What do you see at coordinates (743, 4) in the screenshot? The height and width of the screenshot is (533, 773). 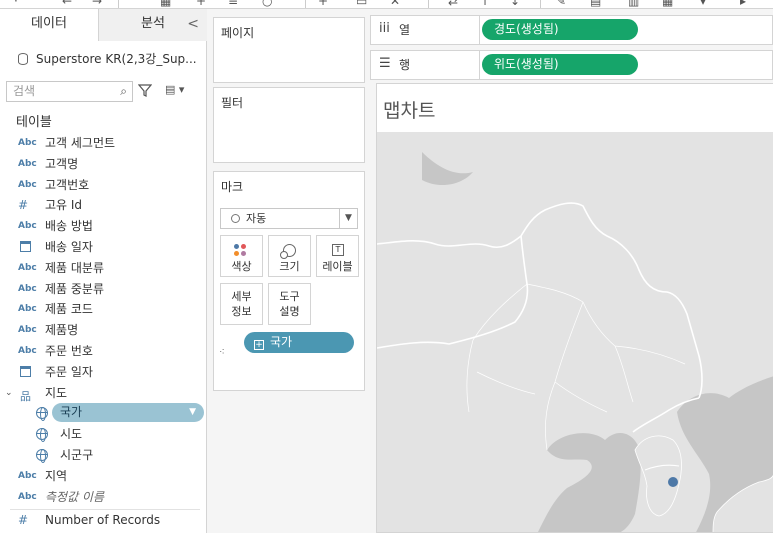 I see `show-me-icon: ▸` at bounding box center [743, 4].